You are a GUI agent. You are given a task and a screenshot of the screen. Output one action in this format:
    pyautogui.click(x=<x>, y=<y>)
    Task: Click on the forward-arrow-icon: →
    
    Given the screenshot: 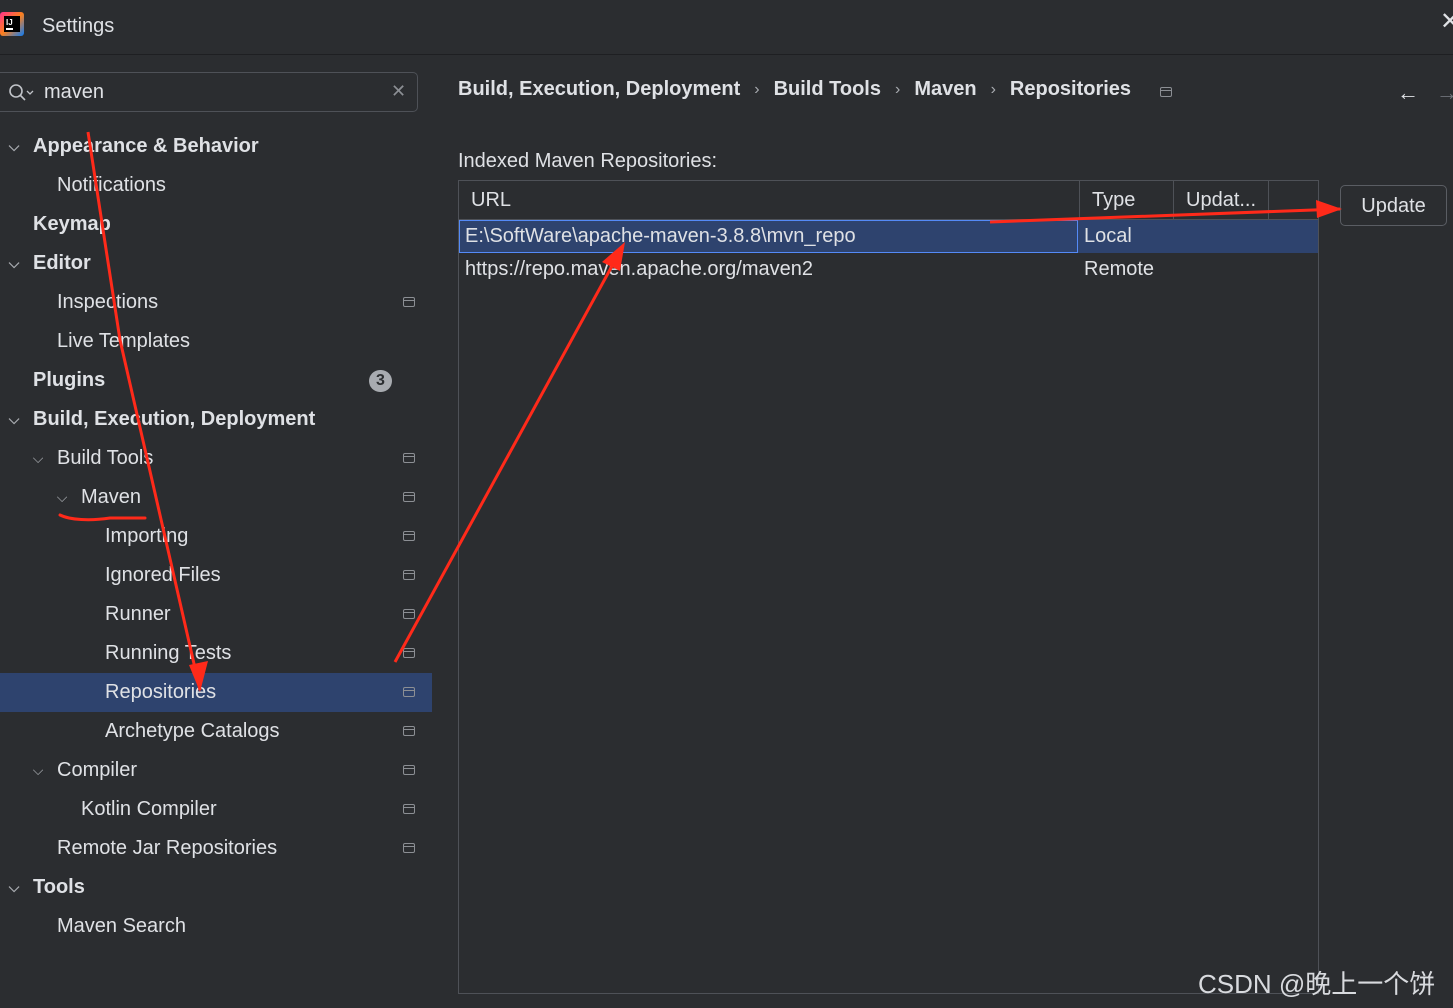 What is the action you would take?
    pyautogui.click(x=1444, y=93)
    